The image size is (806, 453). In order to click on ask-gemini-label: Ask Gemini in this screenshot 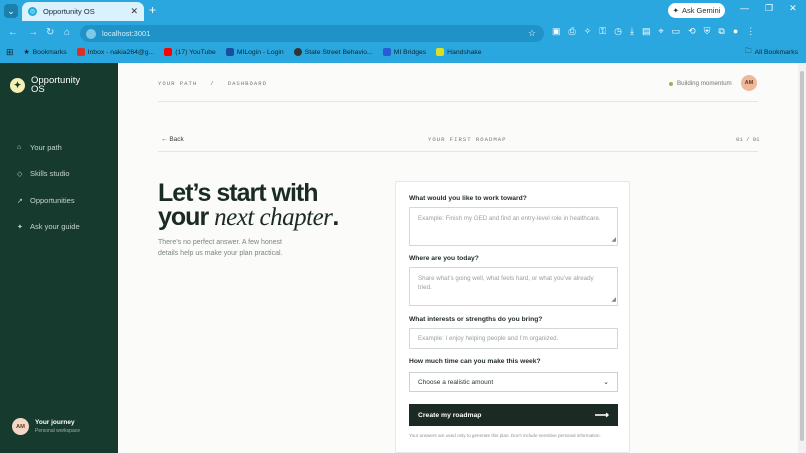, I will do `click(701, 10)`.